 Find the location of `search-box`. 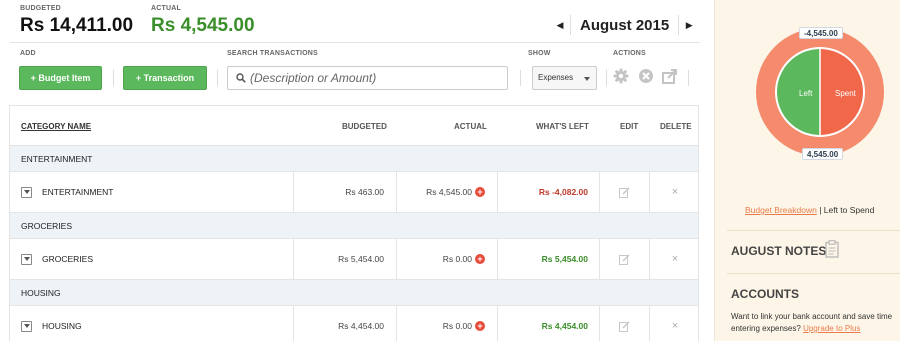

search-box is located at coordinates (367, 78).